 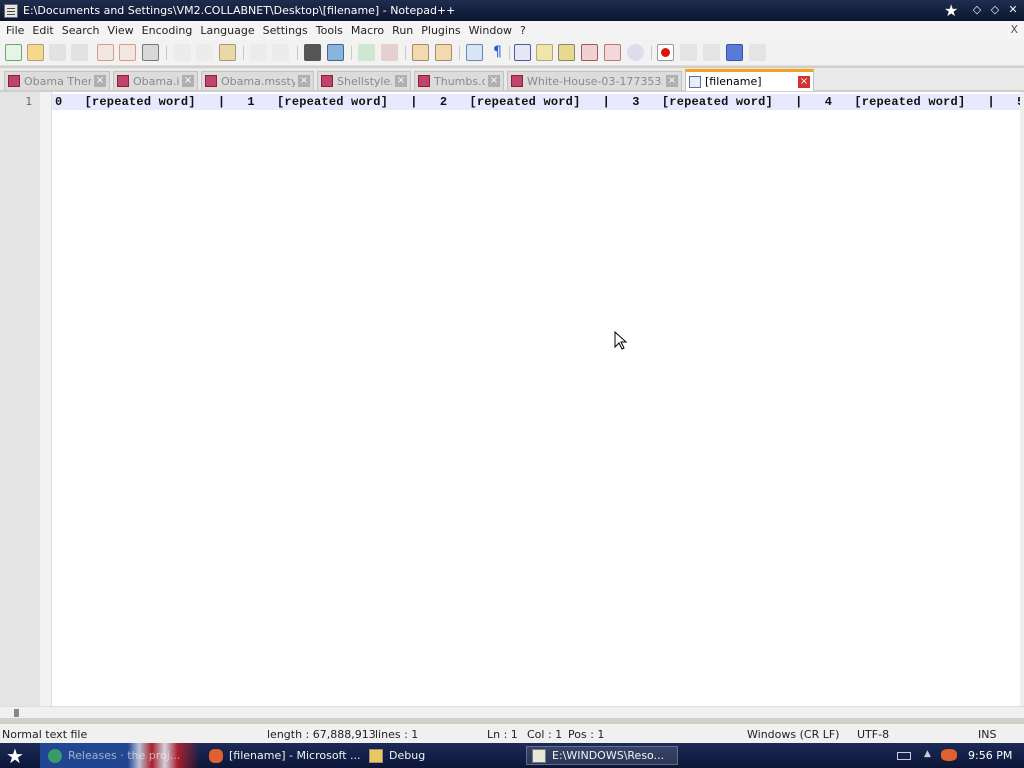 I want to click on tab-shellstyle-dll: Shellstyle.dll ×, so click(x=364, y=80).